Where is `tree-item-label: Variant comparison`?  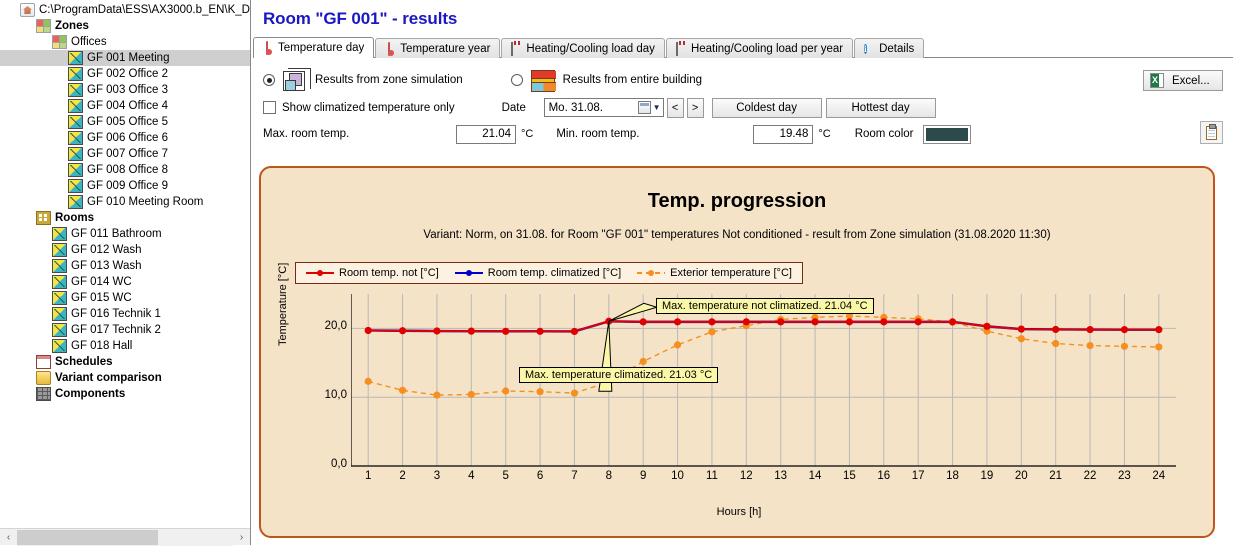
tree-item-label: Variant comparison is located at coordinates (108, 378).